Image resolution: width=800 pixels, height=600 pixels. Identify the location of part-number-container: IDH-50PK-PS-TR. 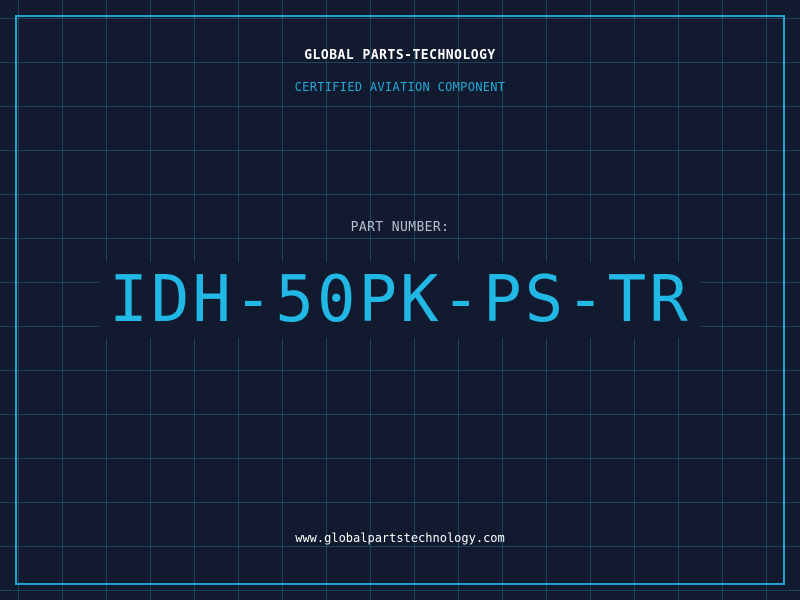
(400, 300).